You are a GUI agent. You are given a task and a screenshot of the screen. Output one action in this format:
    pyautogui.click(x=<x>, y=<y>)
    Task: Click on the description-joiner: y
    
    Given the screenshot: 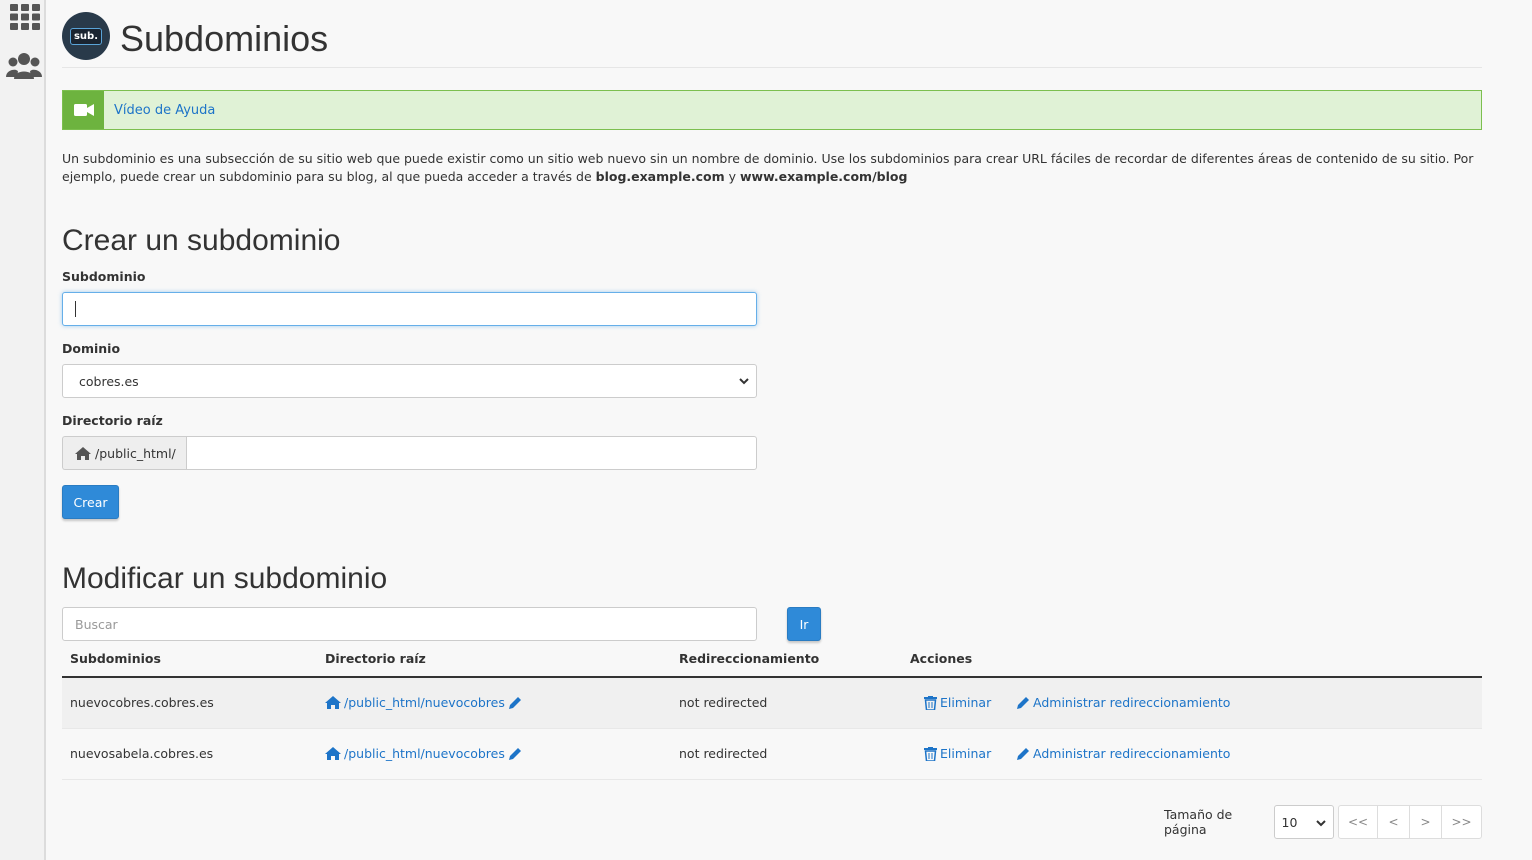 What is the action you would take?
    pyautogui.click(x=732, y=176)
    